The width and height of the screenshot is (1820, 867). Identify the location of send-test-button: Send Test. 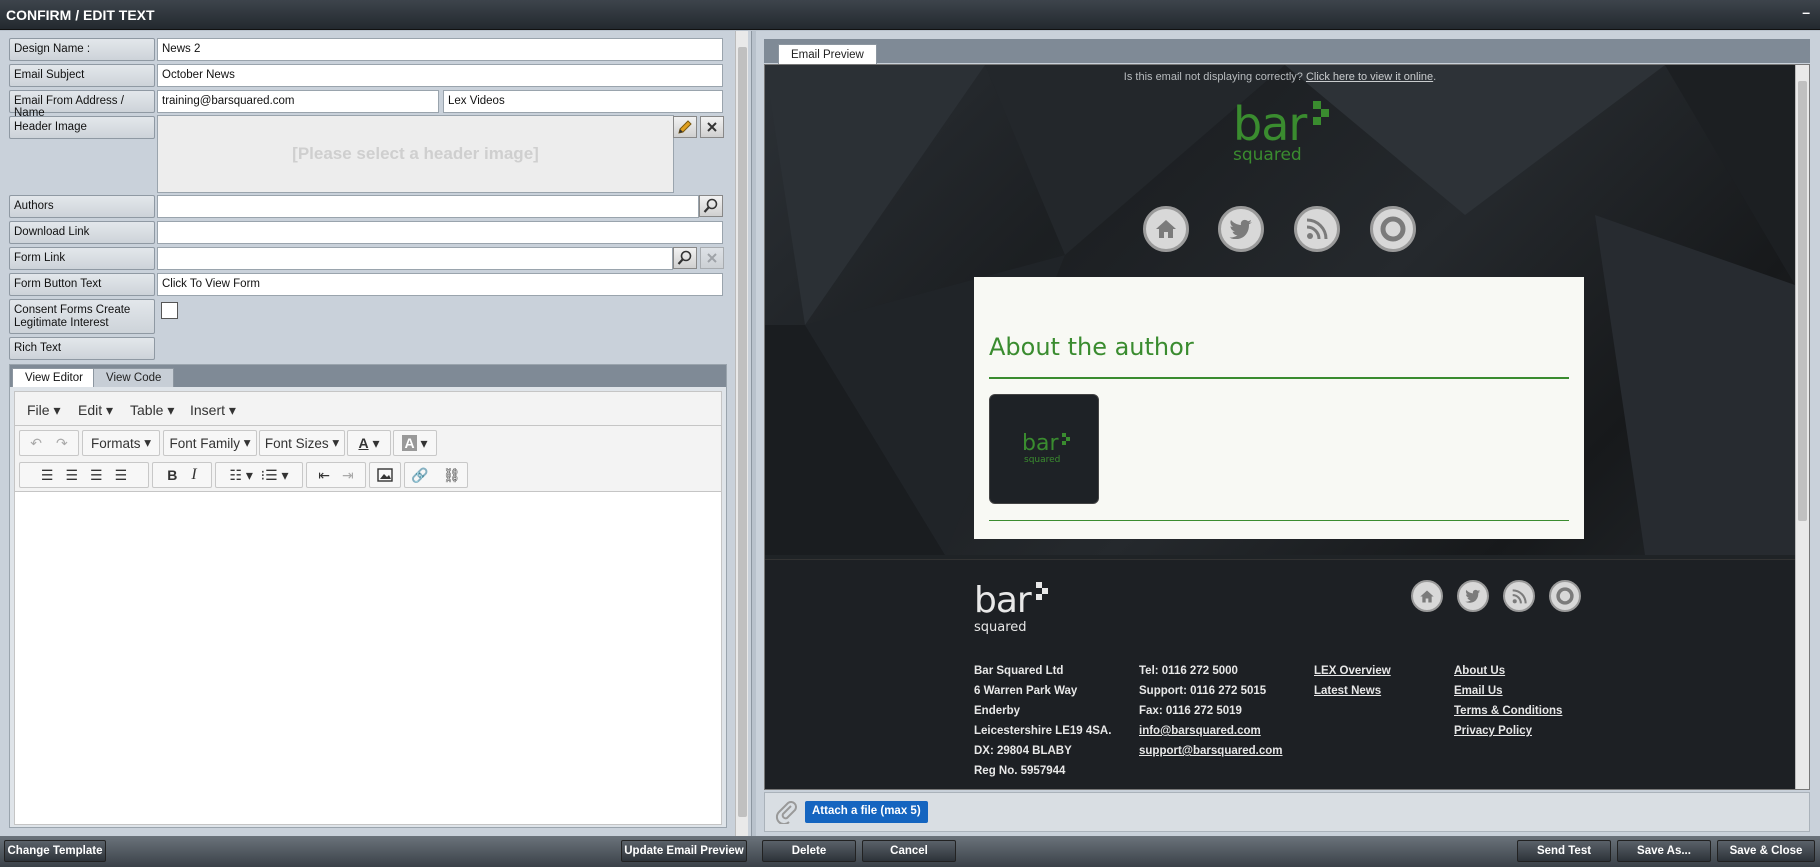
(1564, 851).